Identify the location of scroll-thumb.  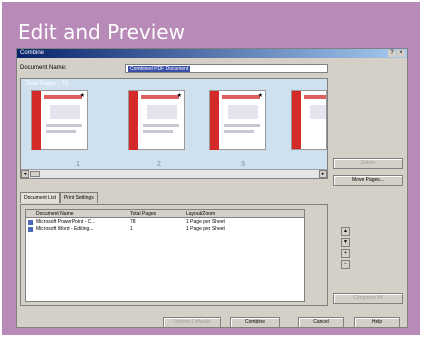
(35, 174).